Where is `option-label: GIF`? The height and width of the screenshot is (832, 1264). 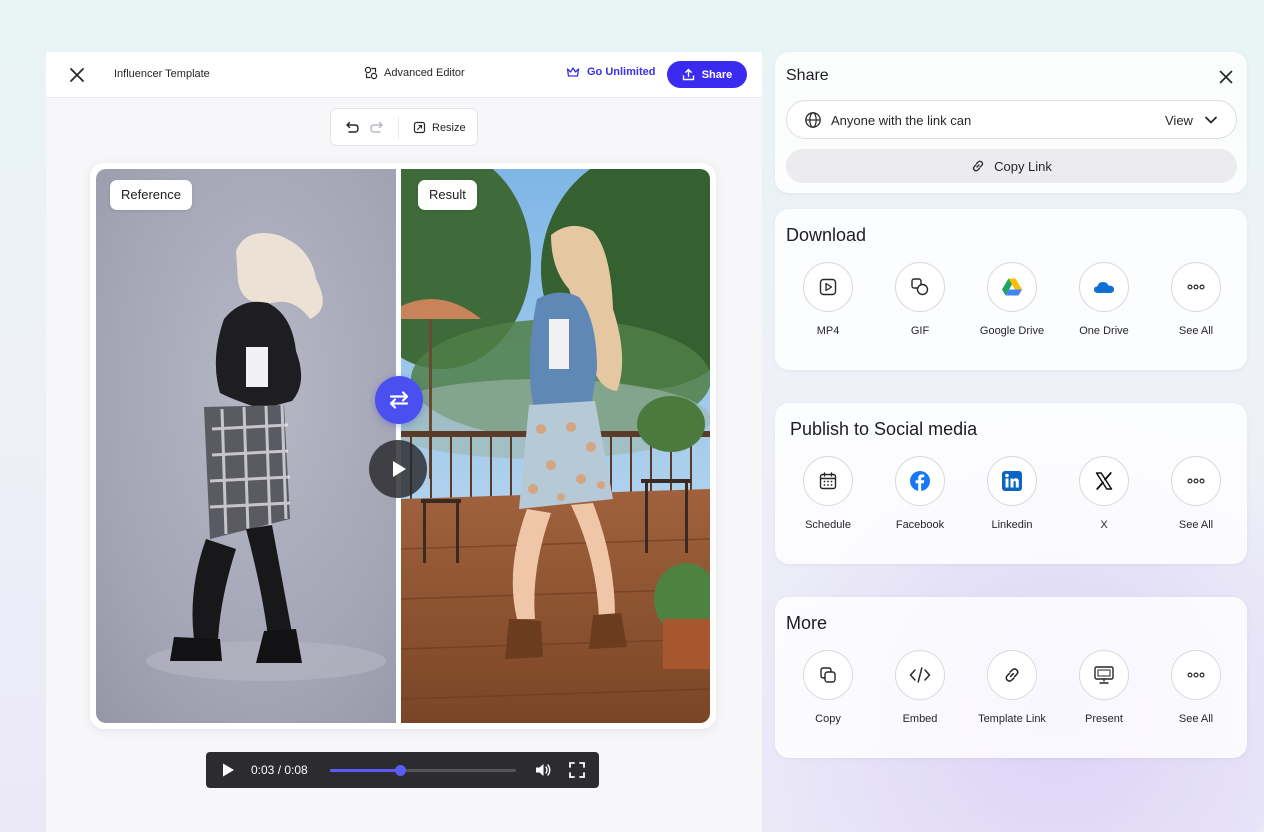 option-label: GIF is located at coordinates (920, 331).